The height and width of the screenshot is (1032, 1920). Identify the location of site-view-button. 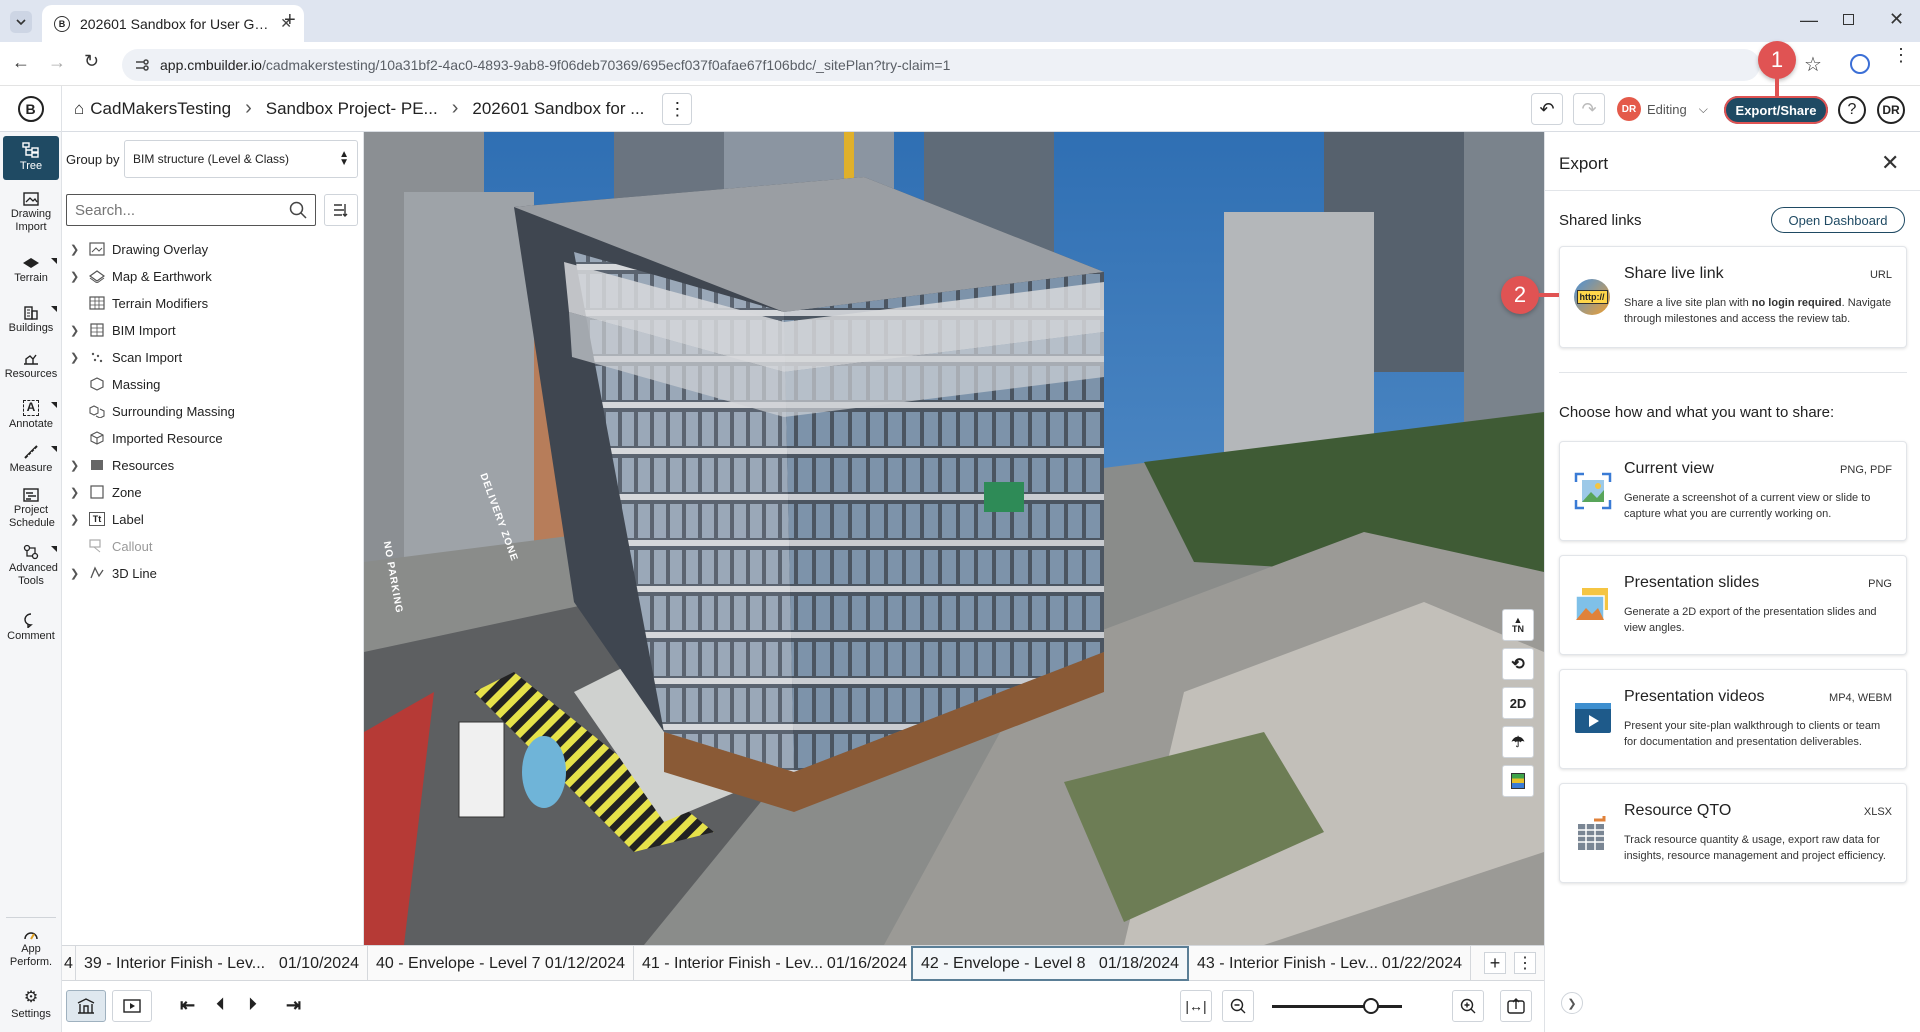
(86, 1006).